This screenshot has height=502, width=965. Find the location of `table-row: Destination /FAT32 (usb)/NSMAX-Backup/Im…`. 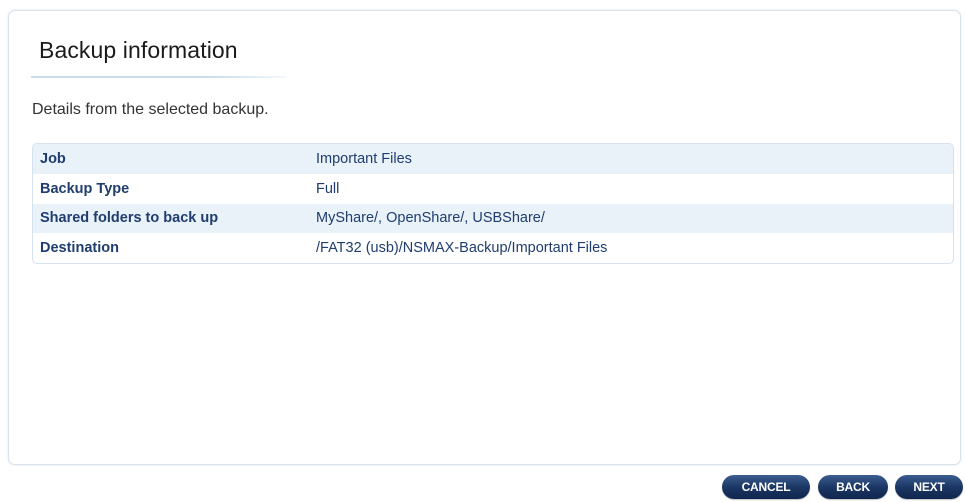

table-row: Destination /FAT32 (usb)/NSMAX-Backup/Im… is located at coordinates (493, 248).